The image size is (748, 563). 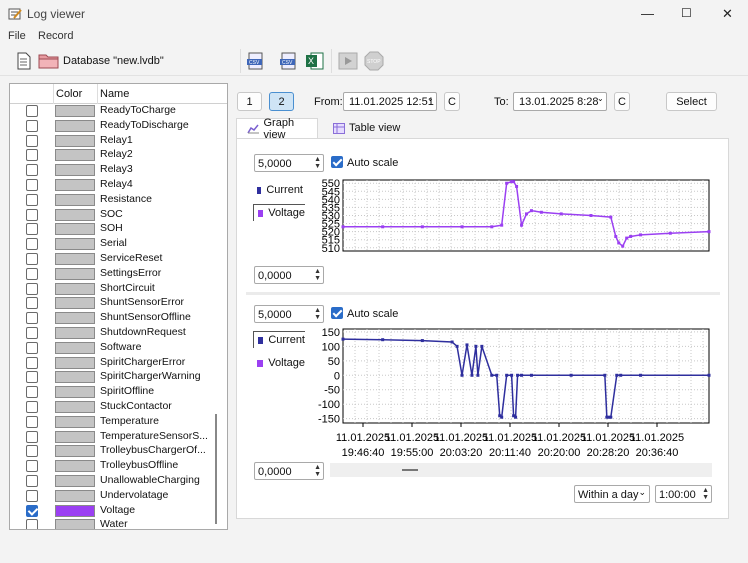 I want to click on list-item: Relay4, so click(x=110, y=185).